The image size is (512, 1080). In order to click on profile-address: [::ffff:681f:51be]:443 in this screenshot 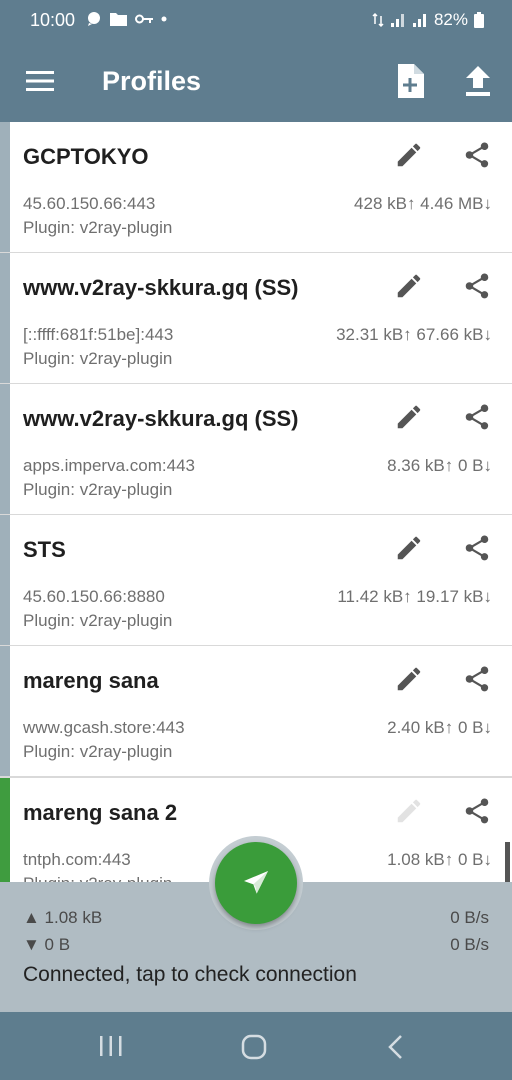, I will do `click(98, 334)`.